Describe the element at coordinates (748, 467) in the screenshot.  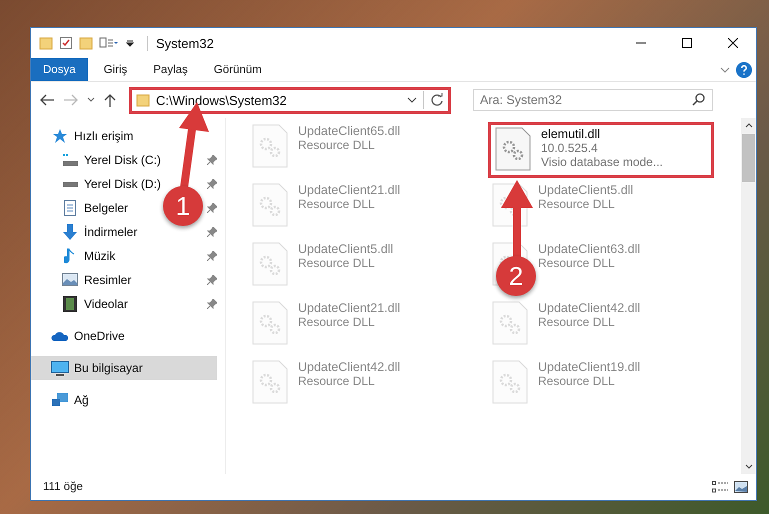
I see `scroll-down-icon` at that location.